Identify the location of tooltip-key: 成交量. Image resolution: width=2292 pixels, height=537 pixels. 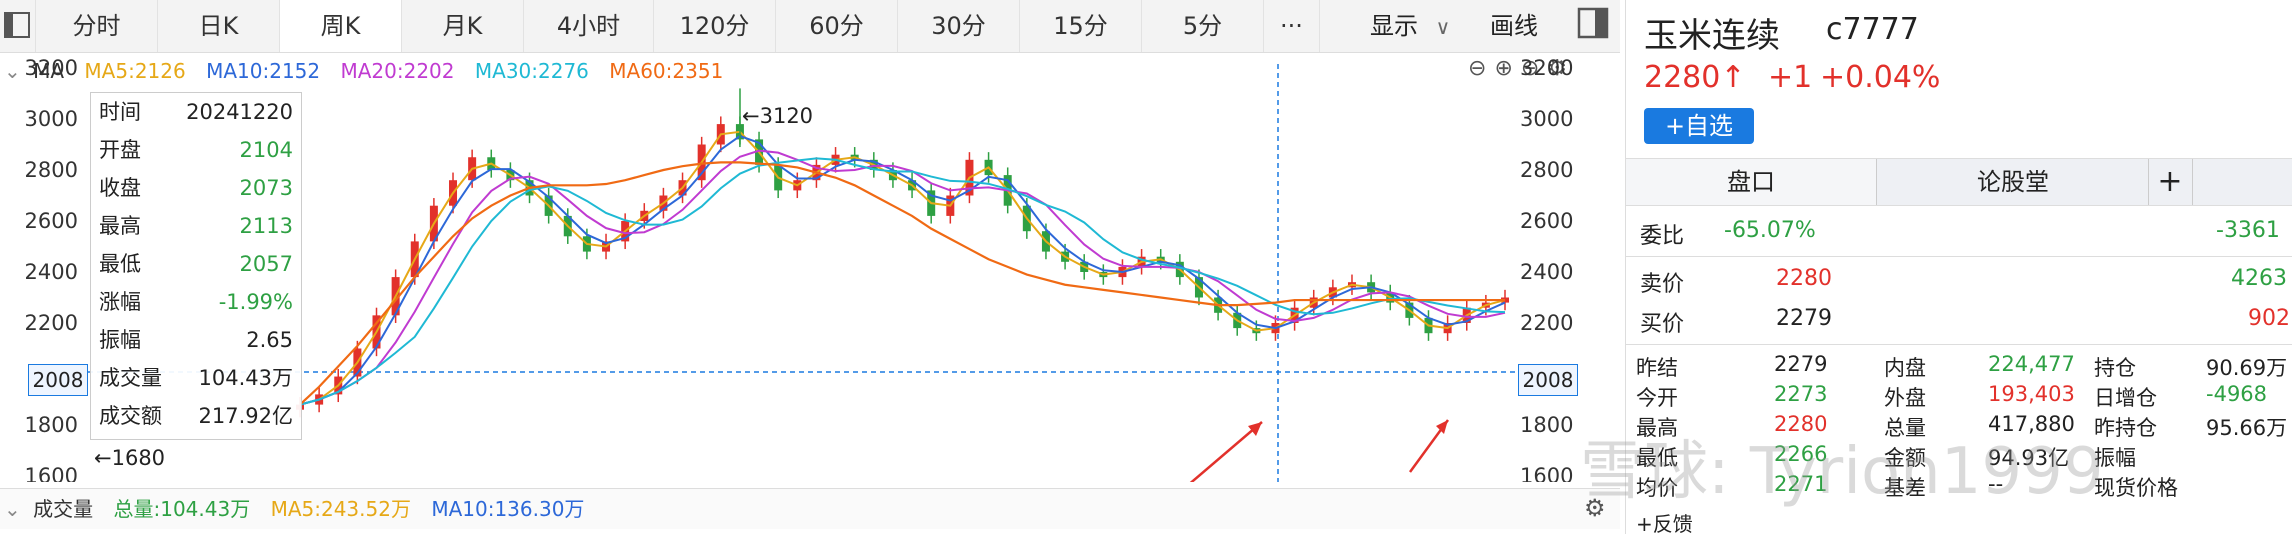
(130, 378).